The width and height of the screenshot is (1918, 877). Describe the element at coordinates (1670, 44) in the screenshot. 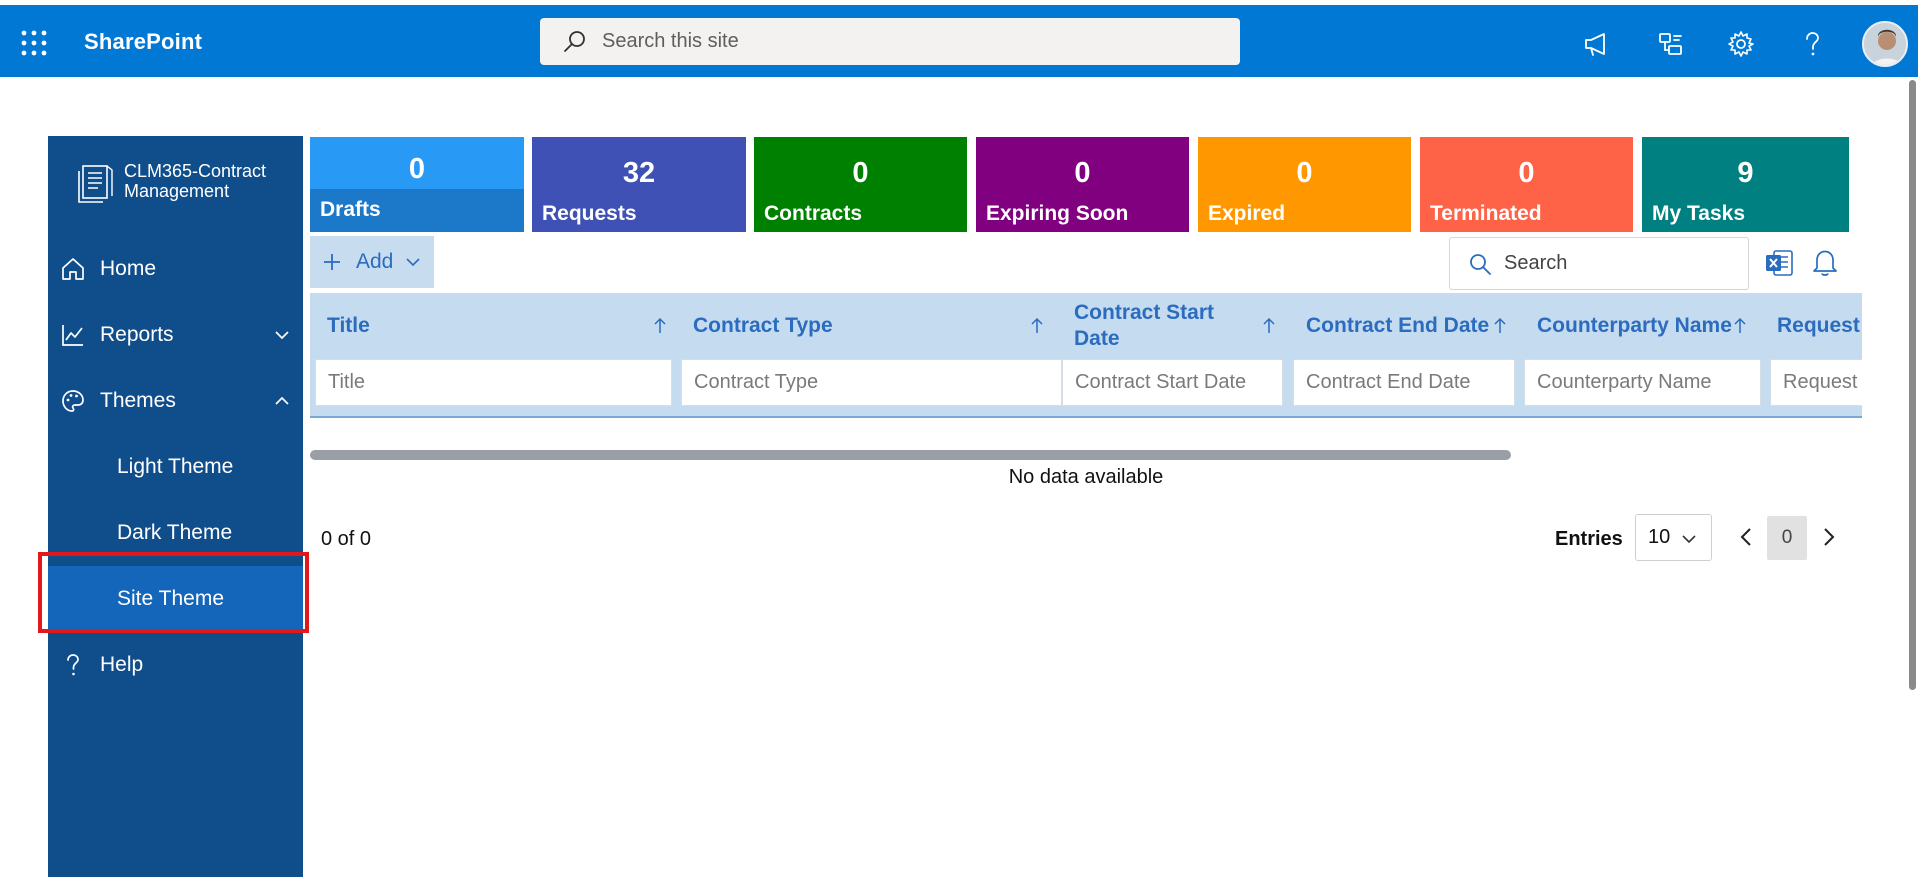

I see `connections-icon` at that location.